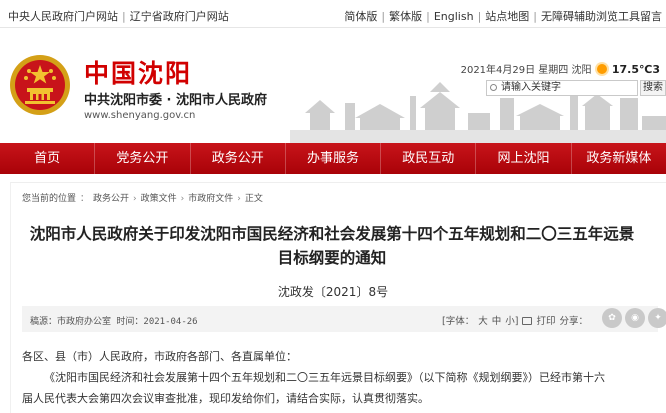 The height and width of the screenshot is (413, 666). Describe the element at coordinates (581, 70) in the screenshot. I see `weather-city: 沈阳` at that location.